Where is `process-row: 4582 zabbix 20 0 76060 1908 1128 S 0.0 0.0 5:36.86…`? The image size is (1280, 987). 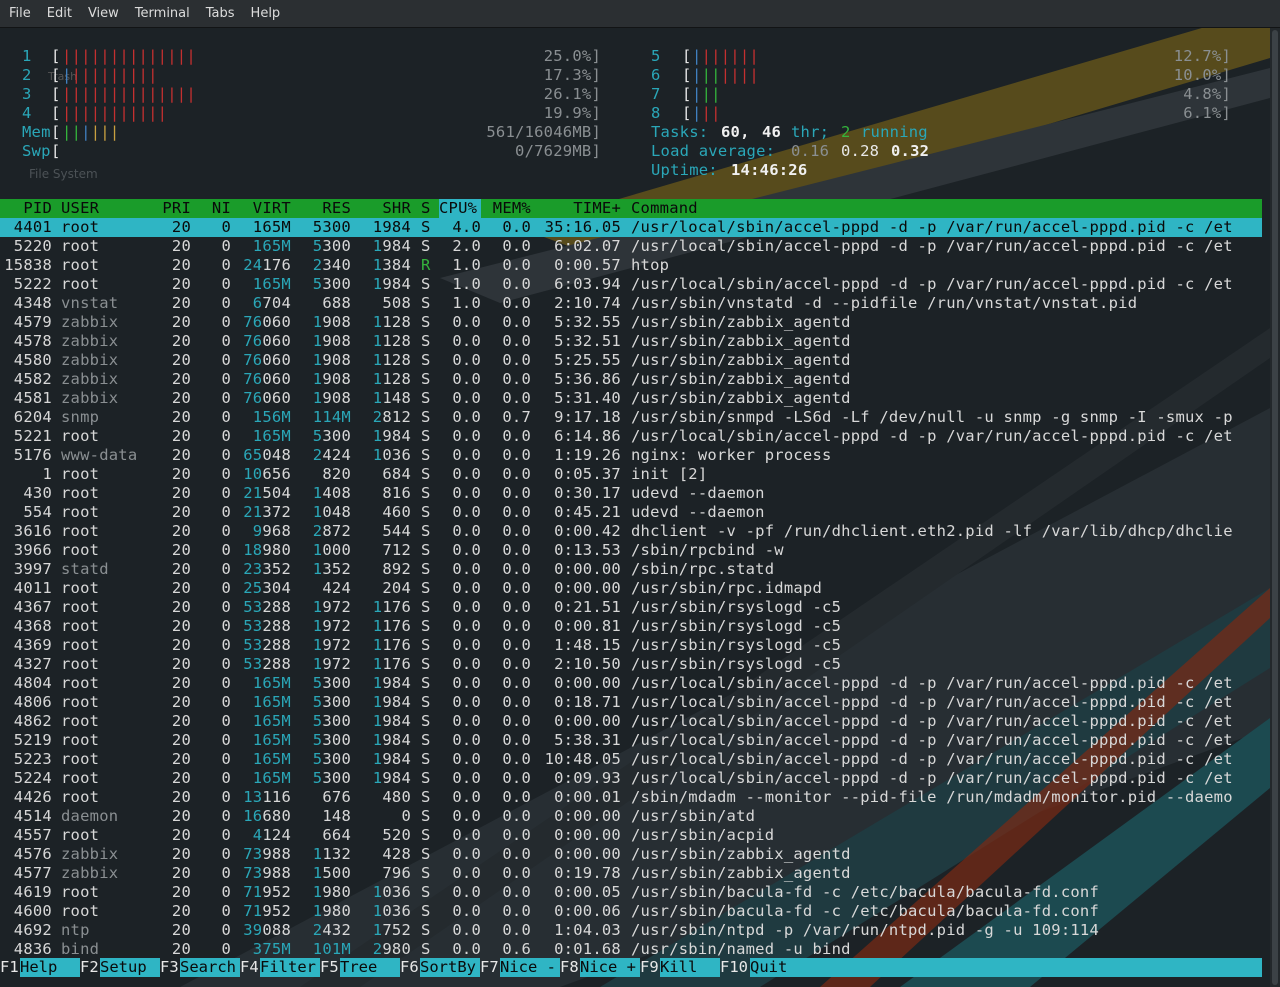 process-row: 4582 zabbix 20 0 76060 1908 1128 S 0.0 0.0 5:36.86… is located at coordinates (631, 379).